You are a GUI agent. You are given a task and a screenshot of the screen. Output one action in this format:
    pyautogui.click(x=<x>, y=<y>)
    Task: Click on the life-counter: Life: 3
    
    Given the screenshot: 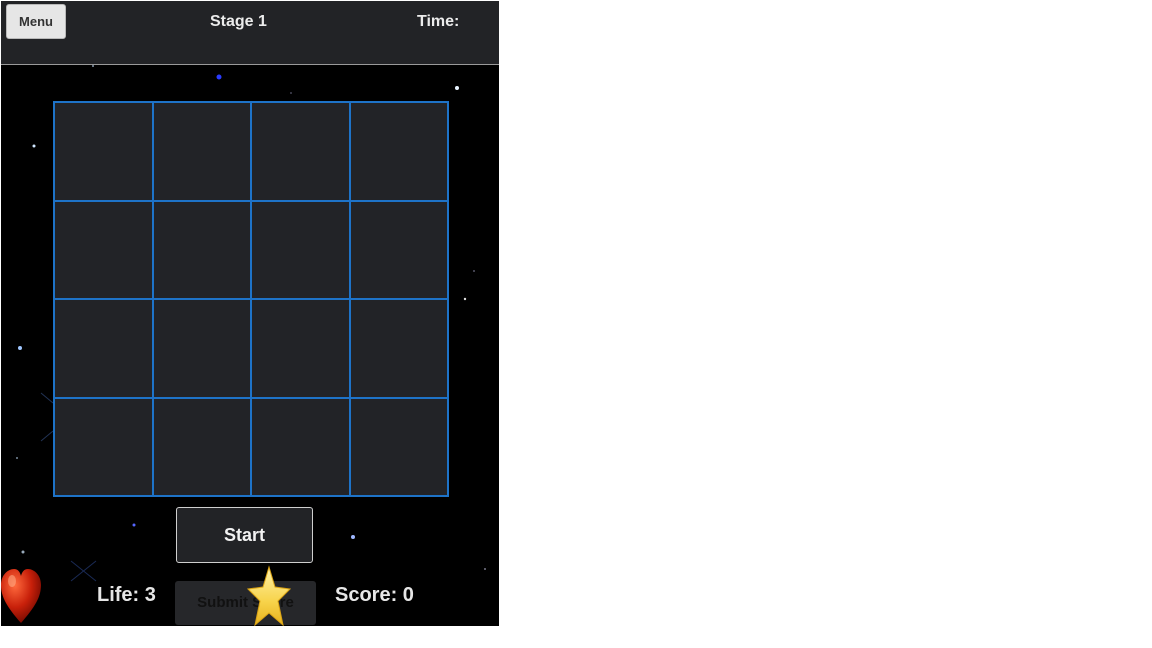 What is the action you would take?
    pyautogui.click(x=126, y=595)
    